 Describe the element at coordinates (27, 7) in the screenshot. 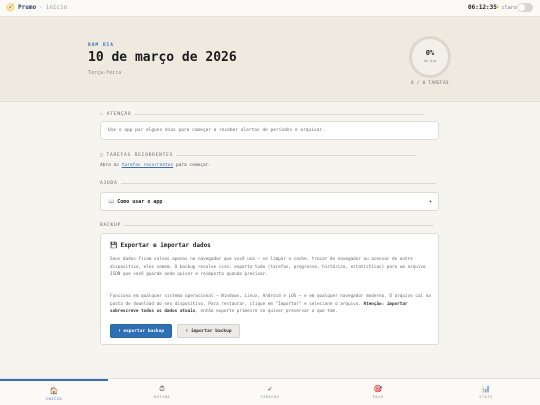

I see `app-name: Prumo` at that location.